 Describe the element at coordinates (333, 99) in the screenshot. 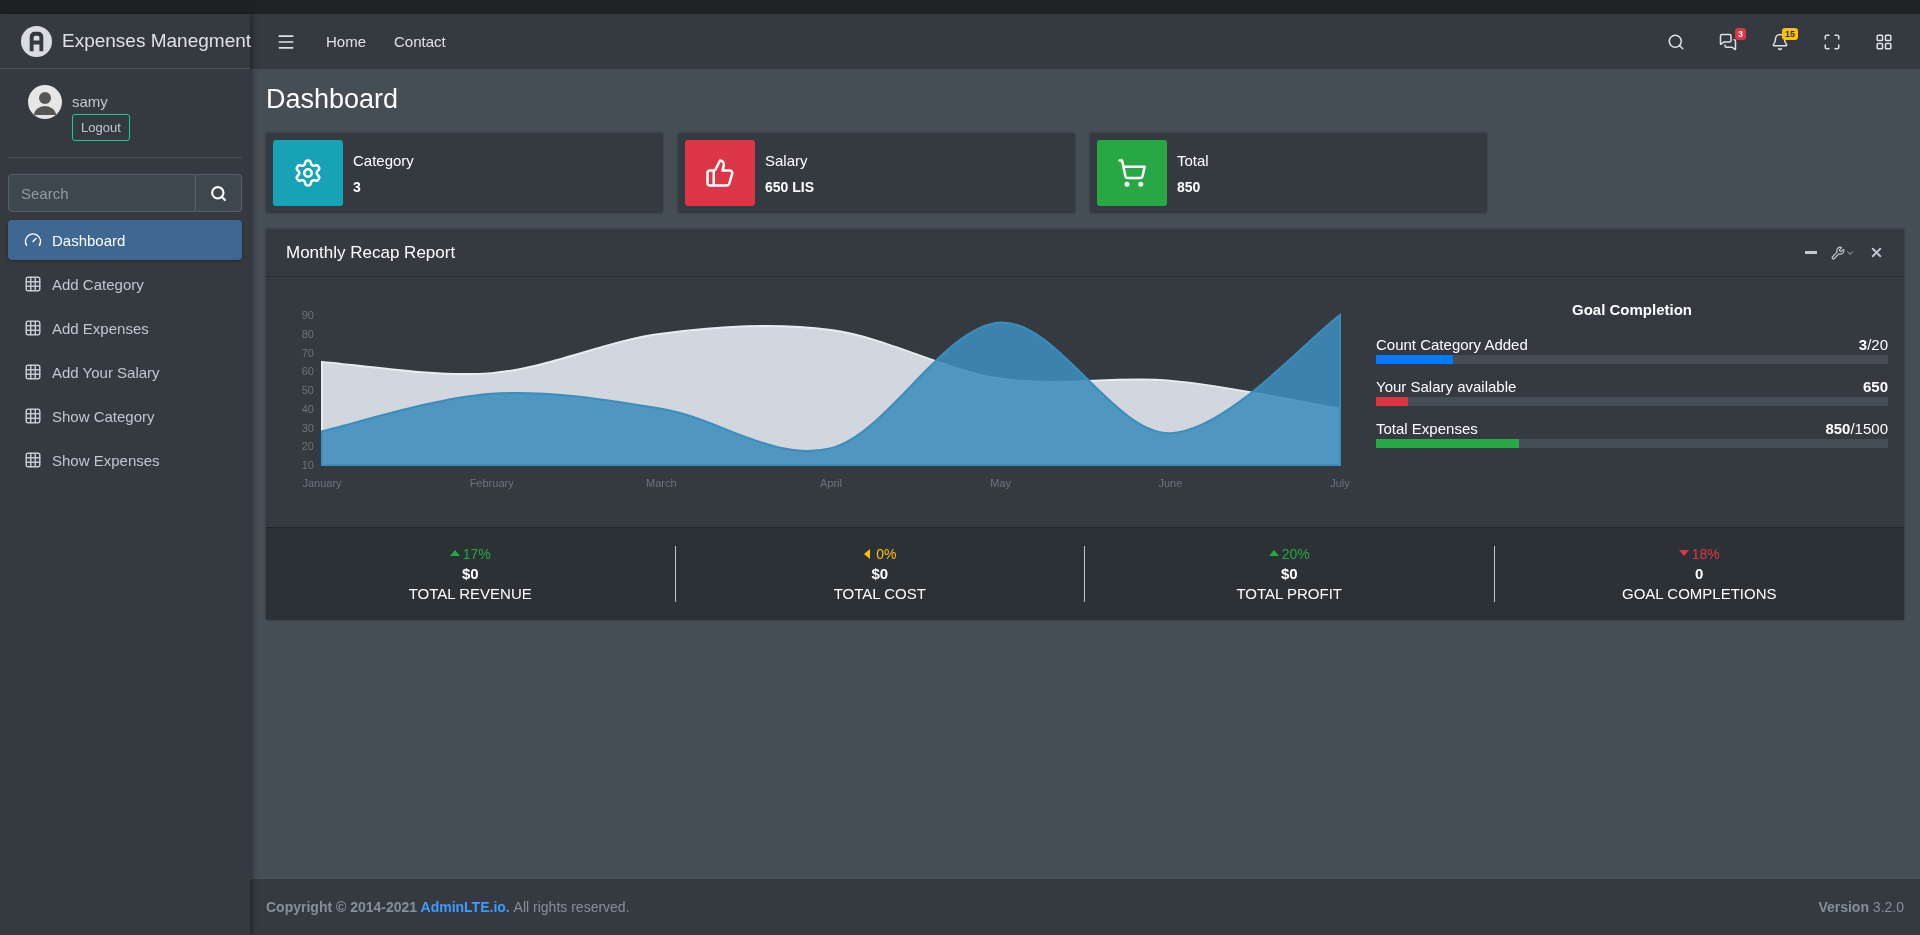

I see `page-title: Dashboard` at that location.